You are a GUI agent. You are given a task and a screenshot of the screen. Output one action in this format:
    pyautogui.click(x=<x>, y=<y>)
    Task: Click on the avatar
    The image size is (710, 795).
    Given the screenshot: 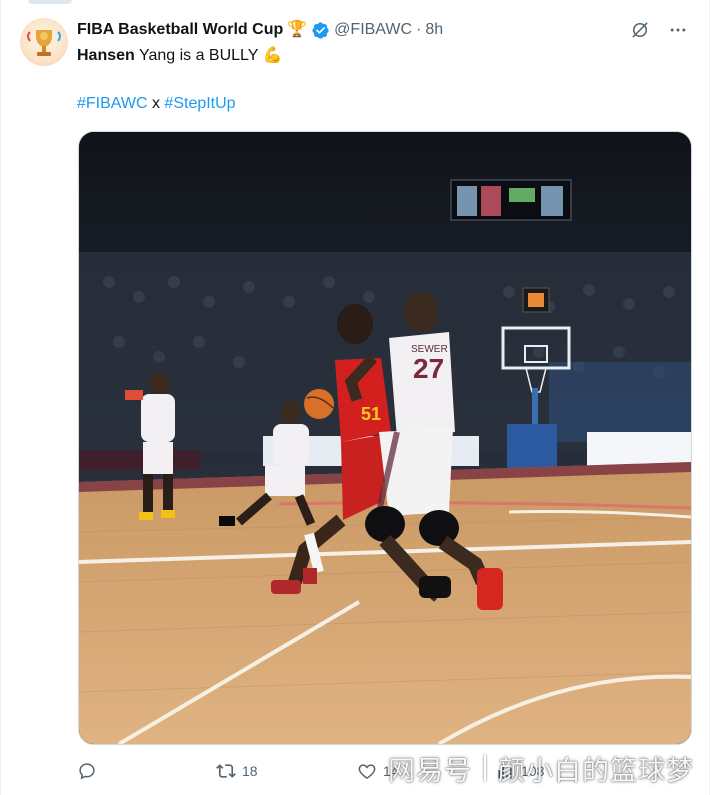 What is the action you would take?
    pyautogui.click(x=44, y=42)
    